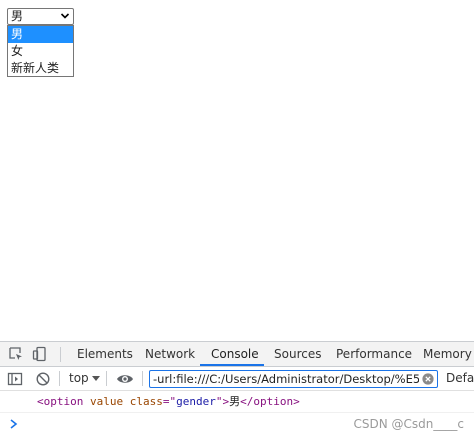  I want to click on console-tag-open: <option, so click(60, 401).